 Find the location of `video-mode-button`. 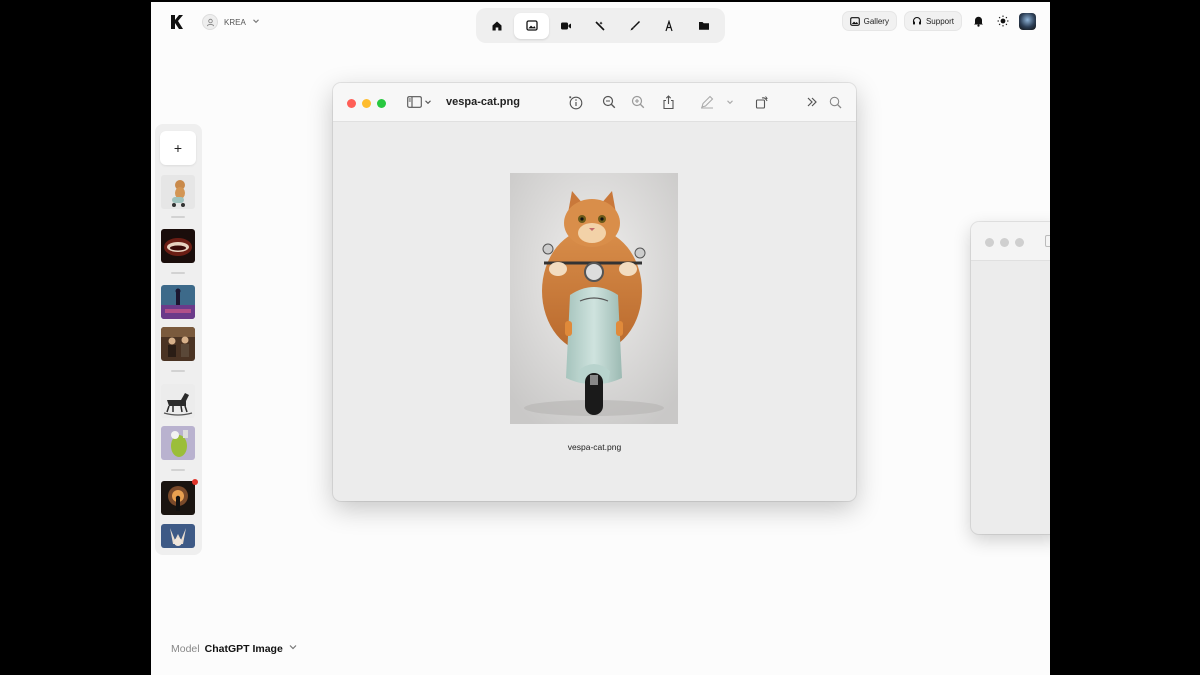

video-mode-button is located at coordinates (566, 26).